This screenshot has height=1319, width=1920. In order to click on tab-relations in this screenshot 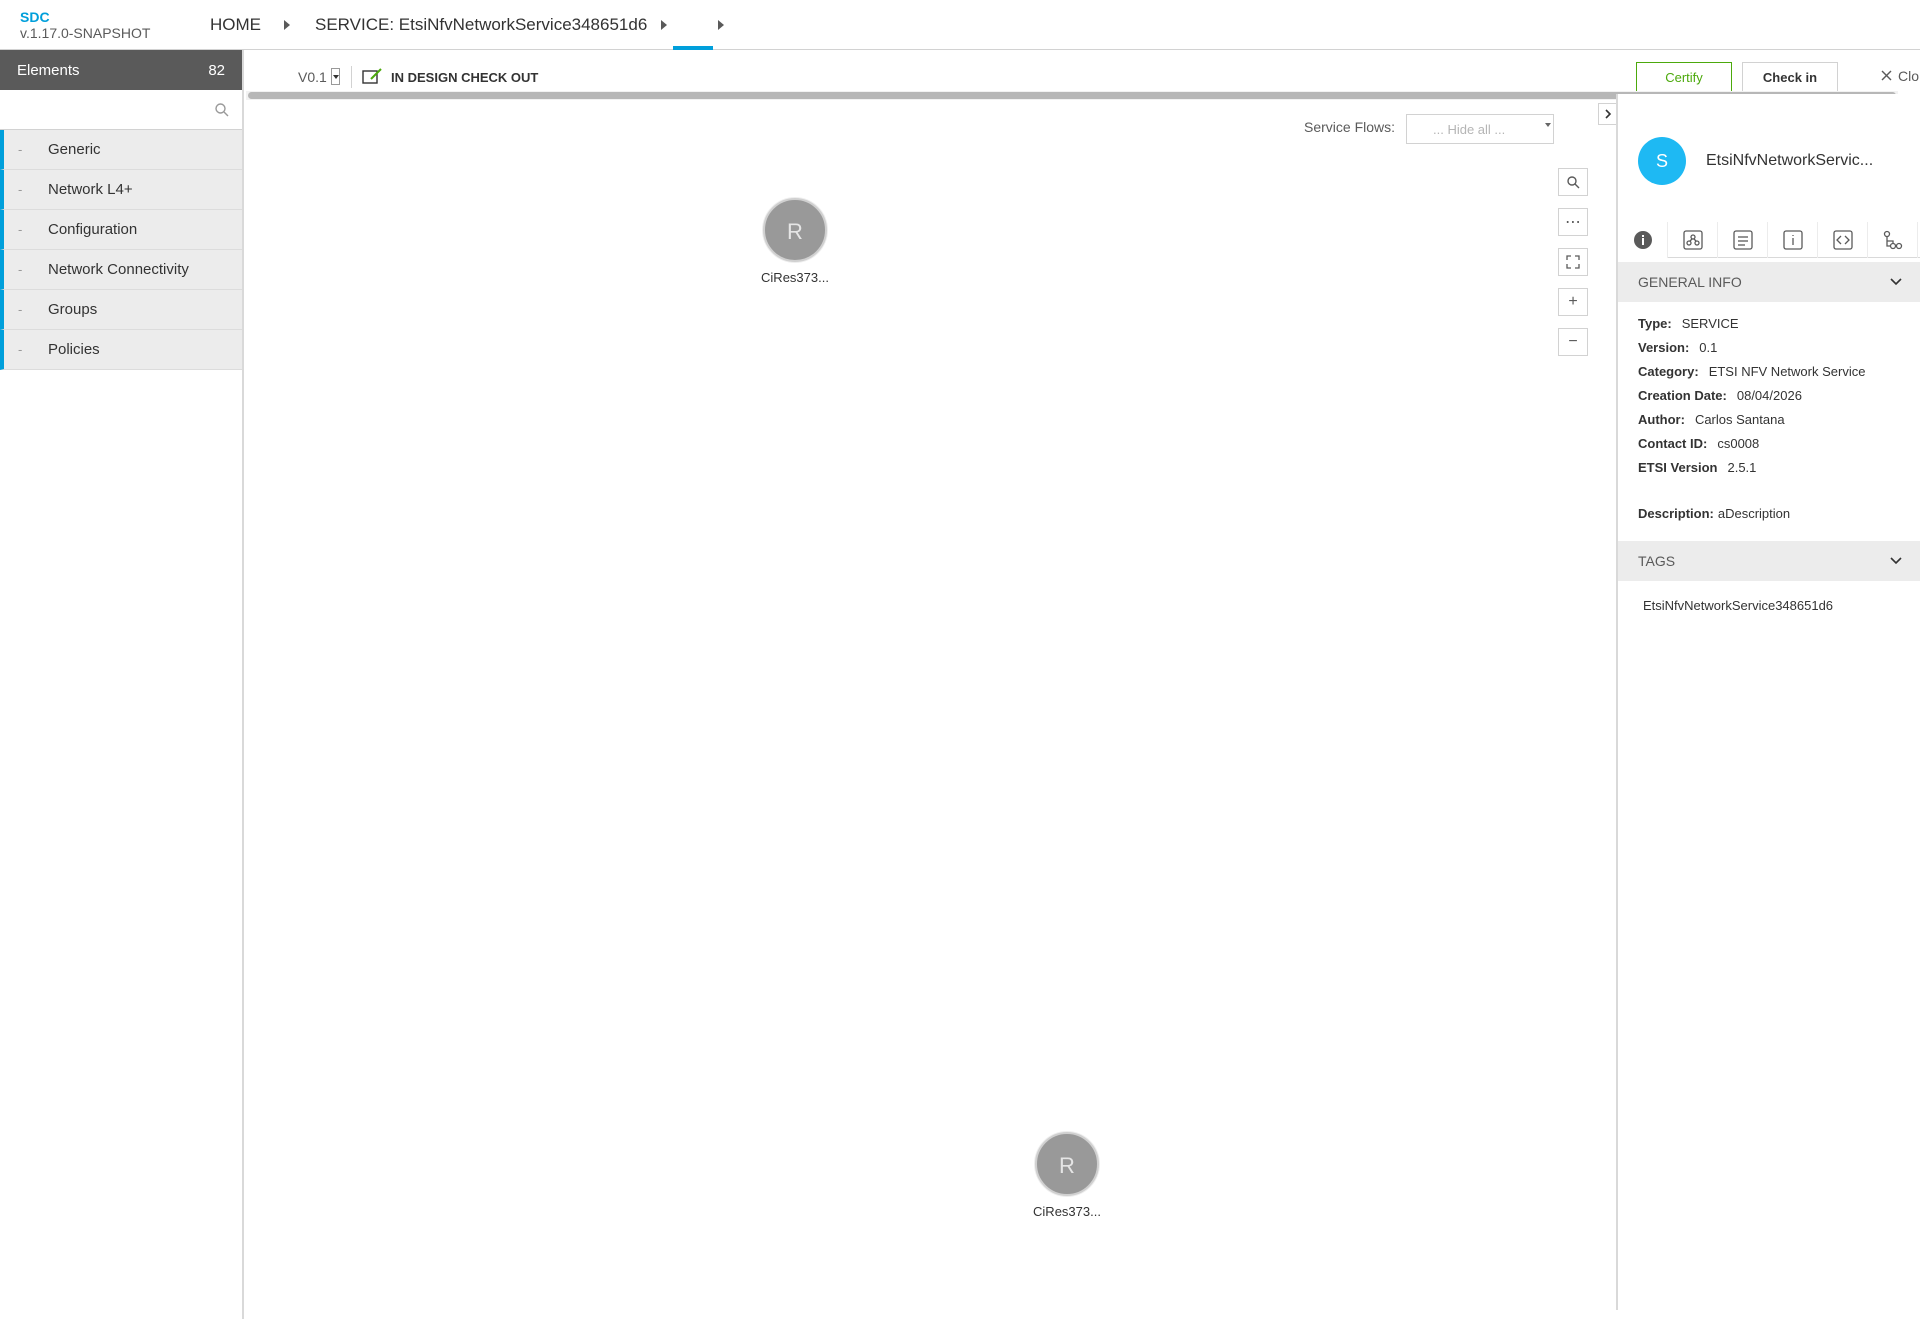, I will do `click(1893, 240)`.